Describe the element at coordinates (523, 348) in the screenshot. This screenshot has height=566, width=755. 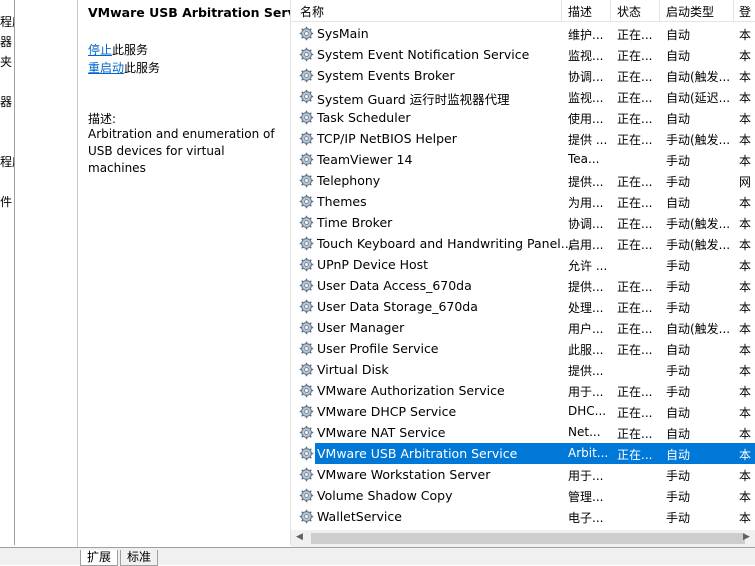
I see `service-row: User Profile Service 此服... 正在... 自动 本` at that location.